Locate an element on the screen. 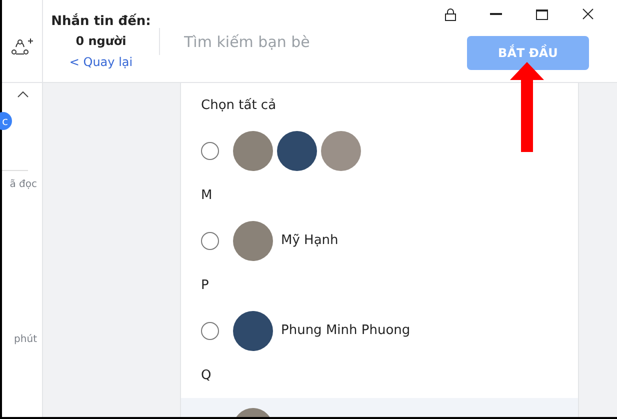 This screenshot has height=419, width=617. section-label: P is located at coordinates (205, 285).